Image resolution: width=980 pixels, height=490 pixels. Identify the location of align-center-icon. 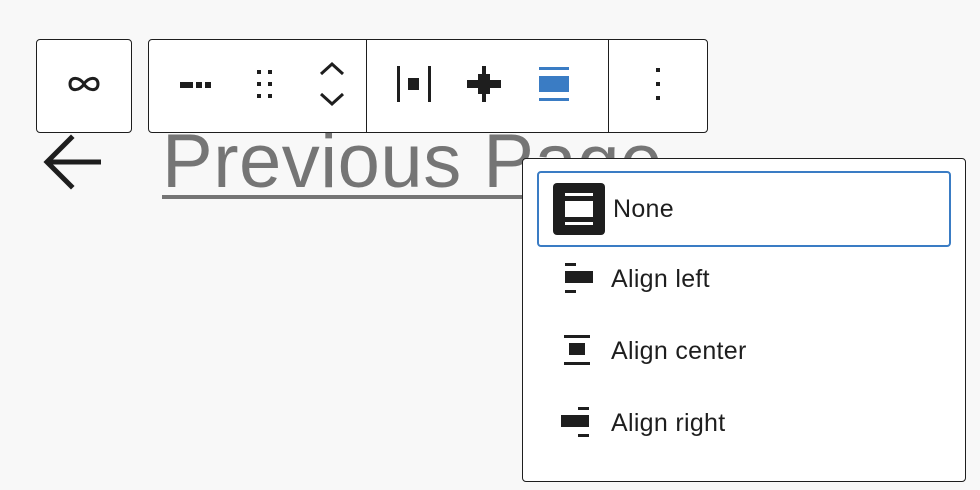
(577, 351).